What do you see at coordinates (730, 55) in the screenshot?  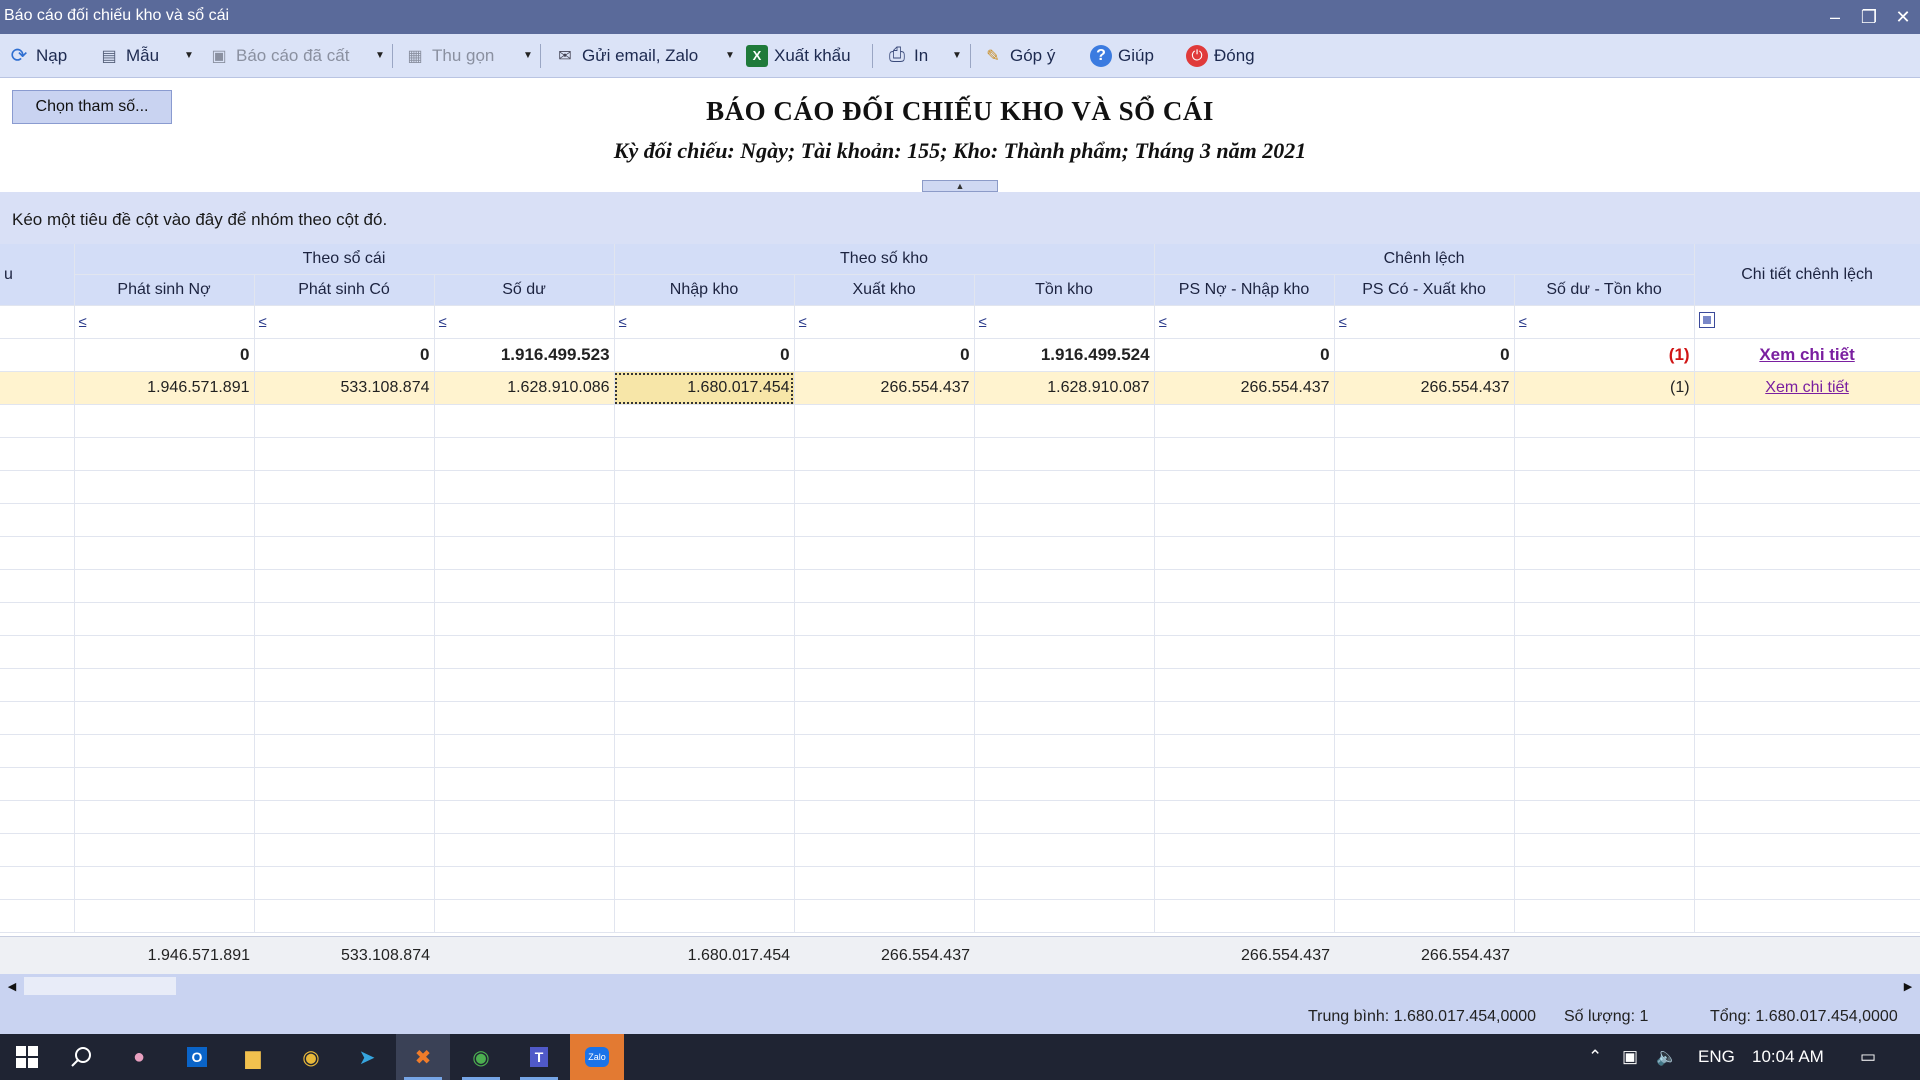 I see `send-email-dropdown-icon: ▼` at bounding box center [730, 55].